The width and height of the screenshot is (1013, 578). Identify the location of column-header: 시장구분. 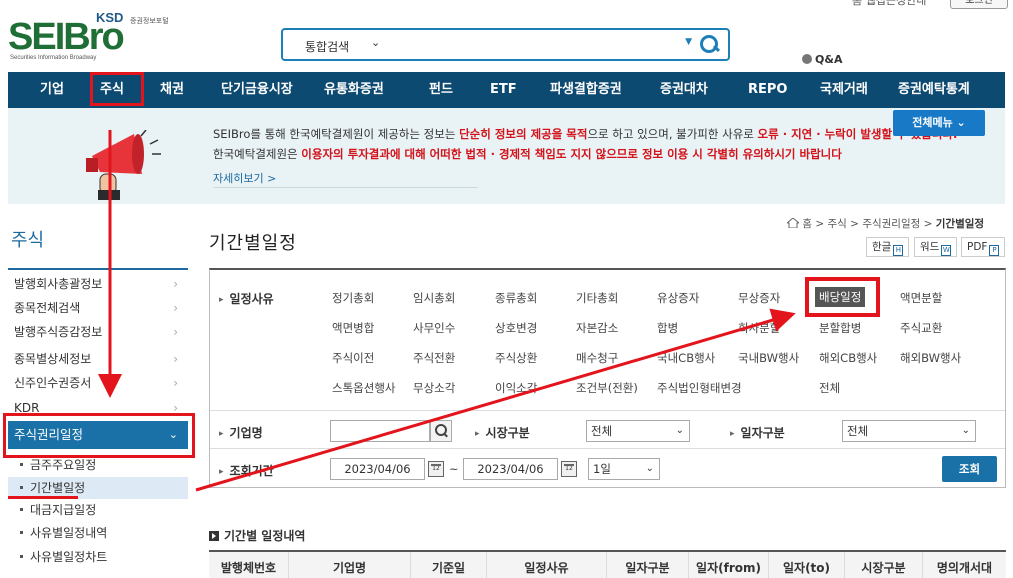
(884, 565).